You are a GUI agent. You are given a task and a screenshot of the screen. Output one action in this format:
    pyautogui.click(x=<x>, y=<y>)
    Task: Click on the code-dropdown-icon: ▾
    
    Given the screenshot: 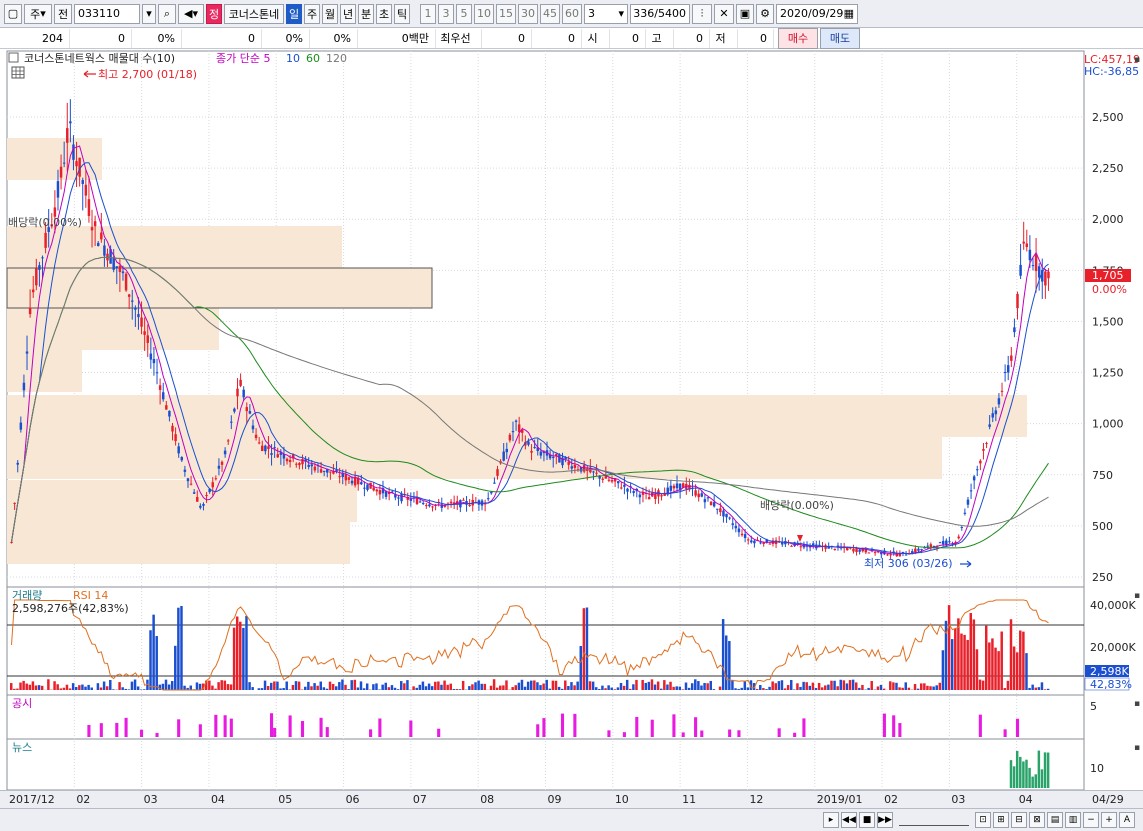 What is the action you would take?
    pyautogui.click(x=149, y=13)
    